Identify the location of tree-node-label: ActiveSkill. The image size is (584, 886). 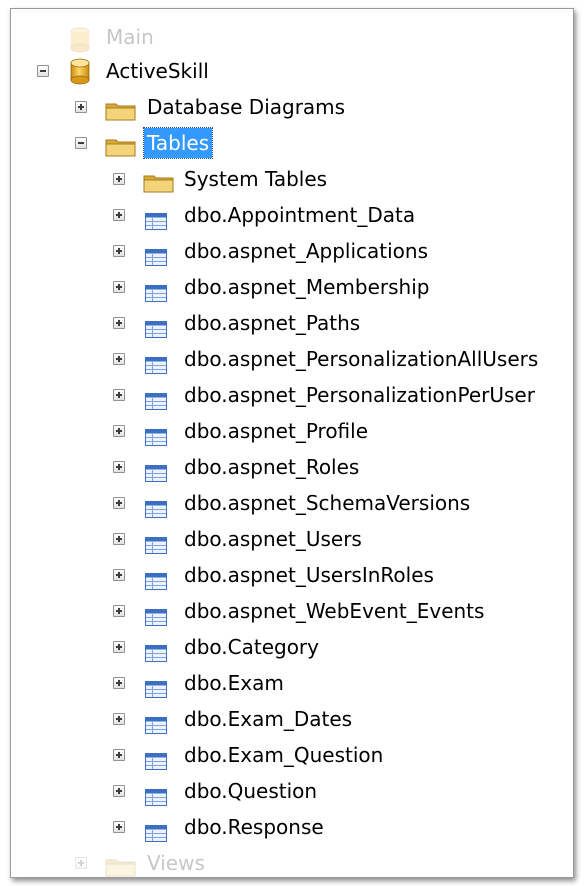
(157, 71).